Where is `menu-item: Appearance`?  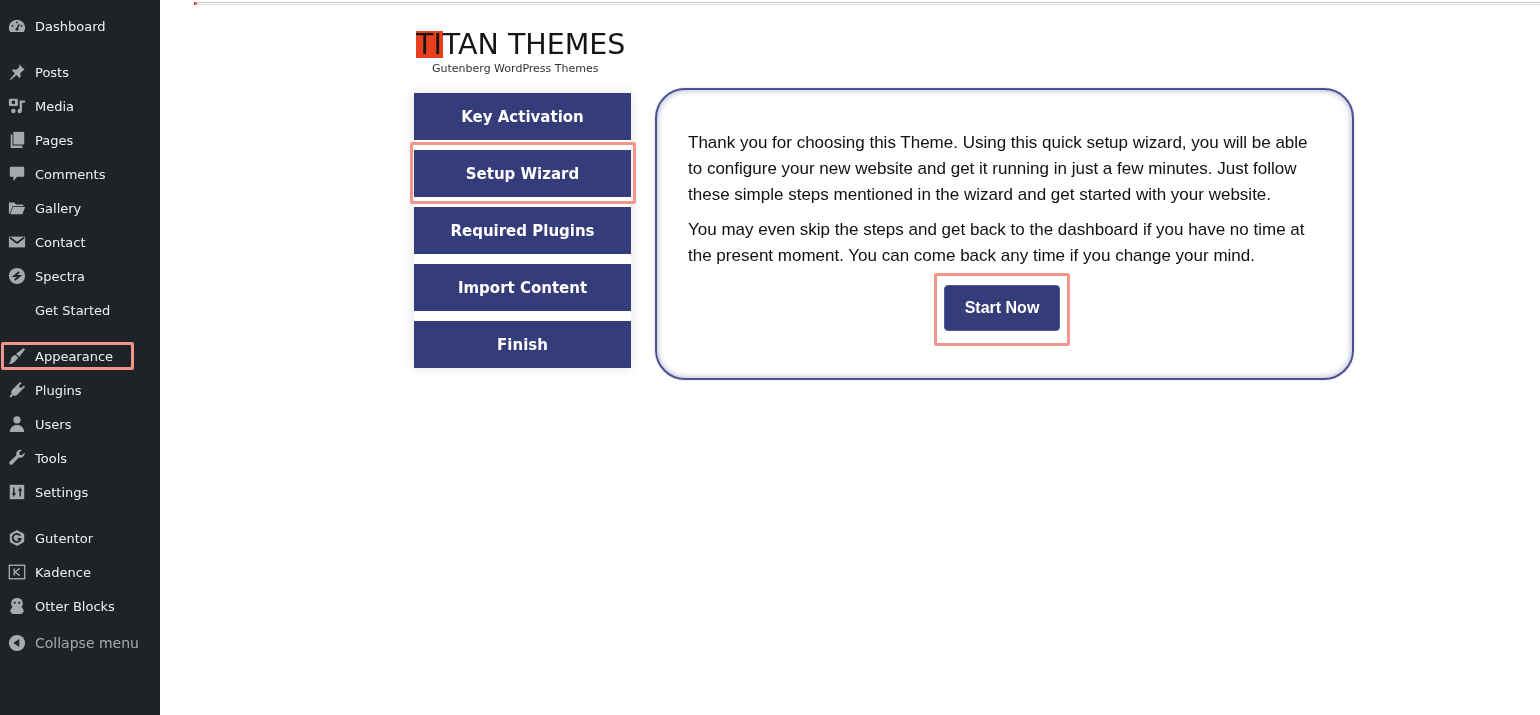 menu-item: Appearance is located at coordinates (80, 356).